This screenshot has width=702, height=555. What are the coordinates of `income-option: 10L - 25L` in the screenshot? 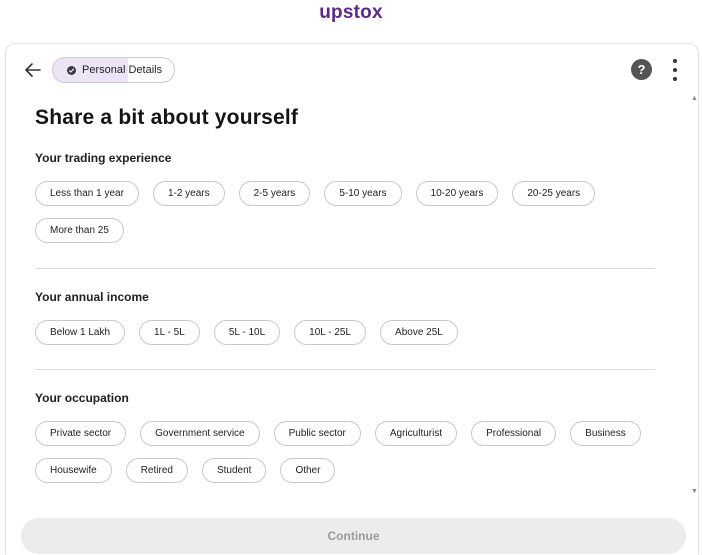 It's located at (330, 332).